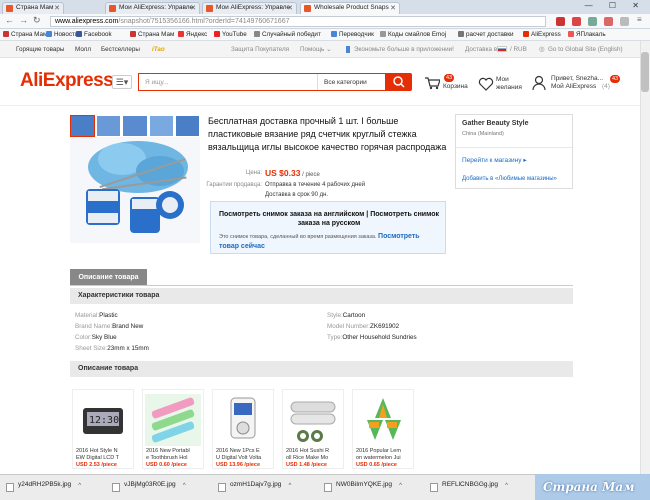  Describe the element at coordinates (615, 5) in the screenshot. I see `window-controls: — ☐ ✕` at that location.